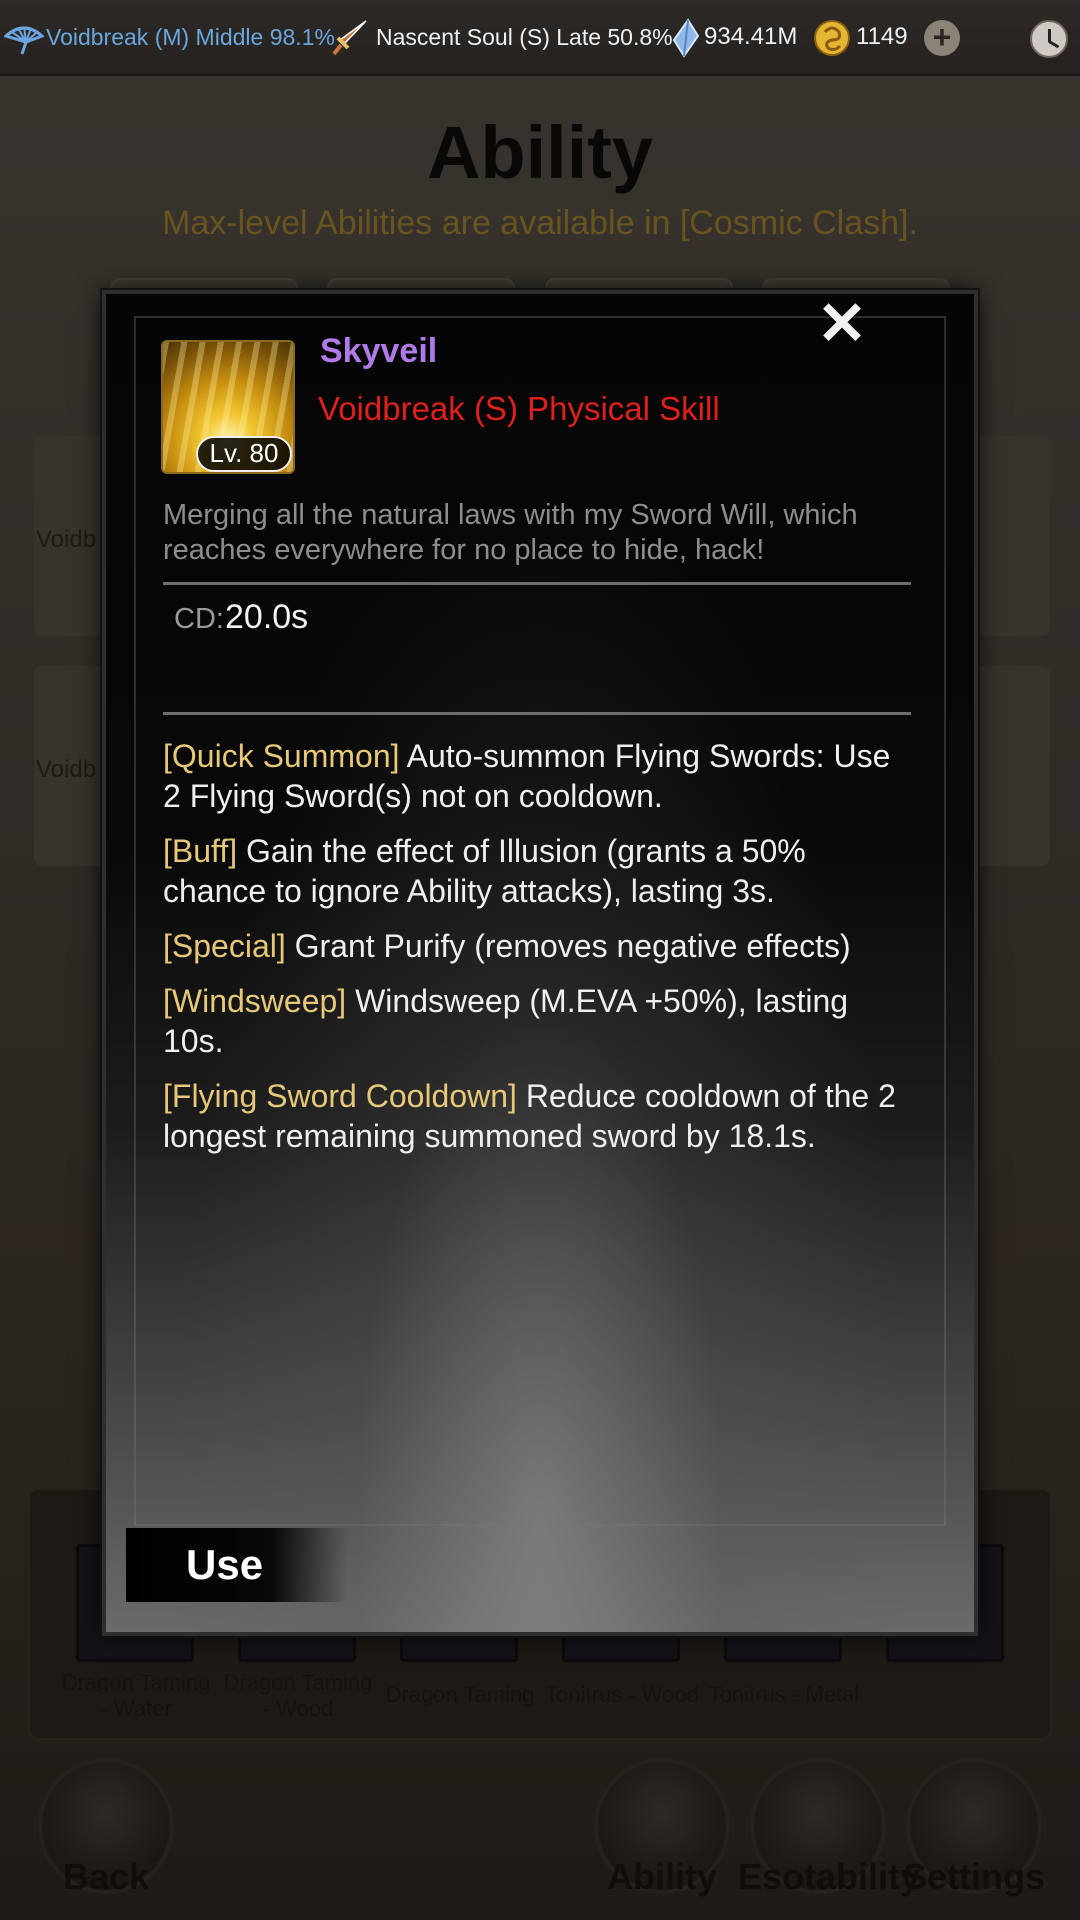  I want to click on clock-icon, so click(1049, 39).